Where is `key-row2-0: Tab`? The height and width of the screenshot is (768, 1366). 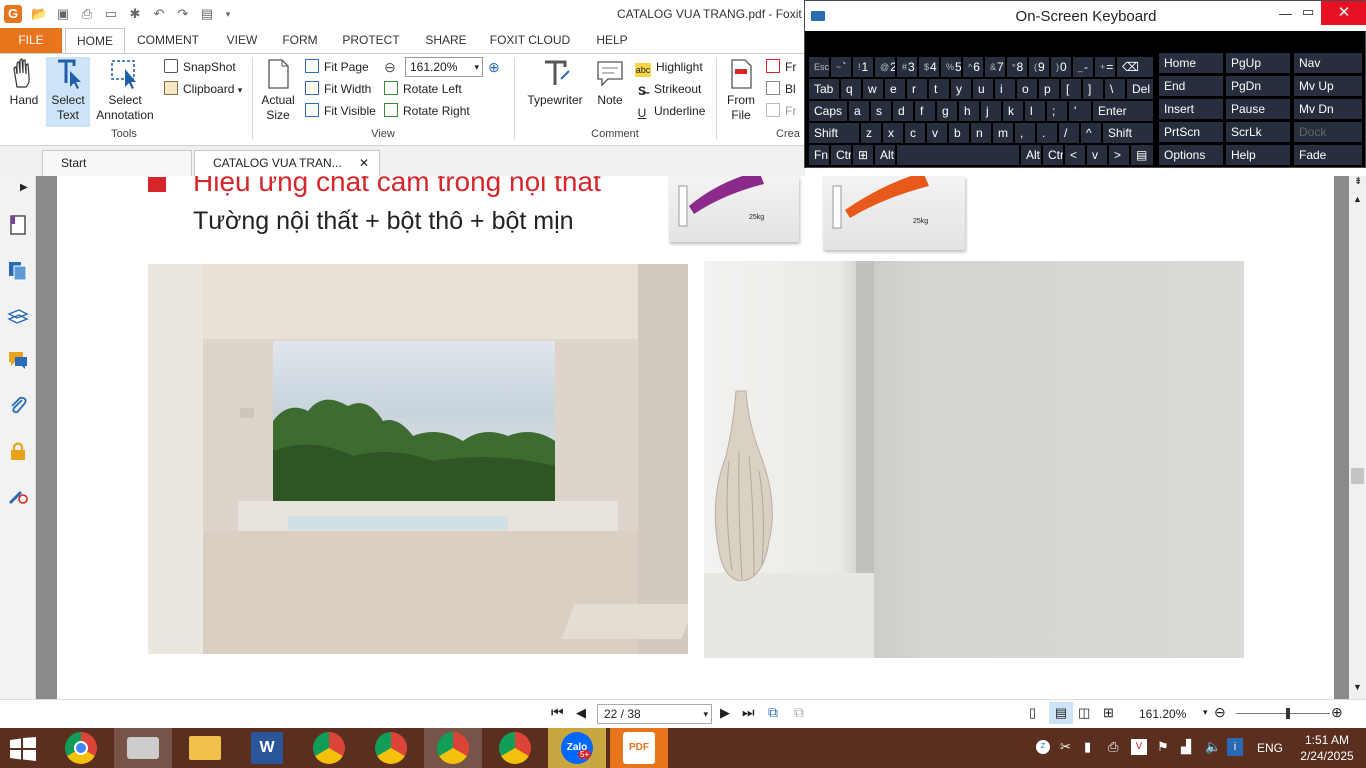
key-row2-0: Tab is located at coordinates (824, 89).